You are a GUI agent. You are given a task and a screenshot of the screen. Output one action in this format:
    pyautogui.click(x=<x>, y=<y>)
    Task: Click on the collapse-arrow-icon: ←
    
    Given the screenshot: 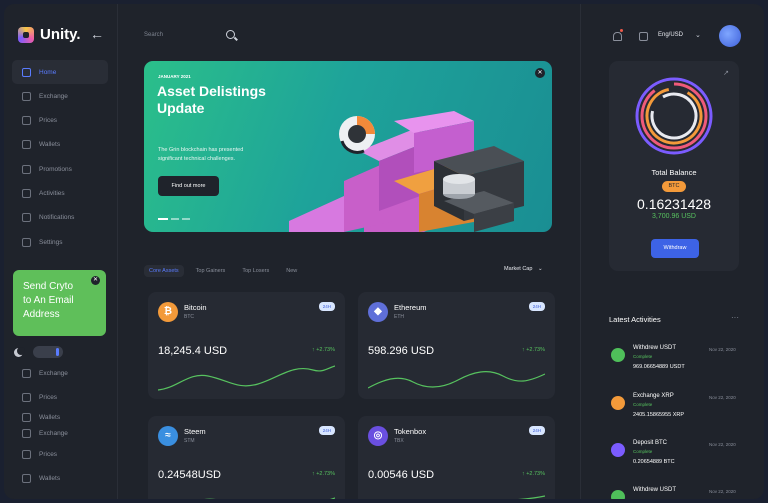 What is the action you would take?
    pyautogui.click(x=97, y=34)
    